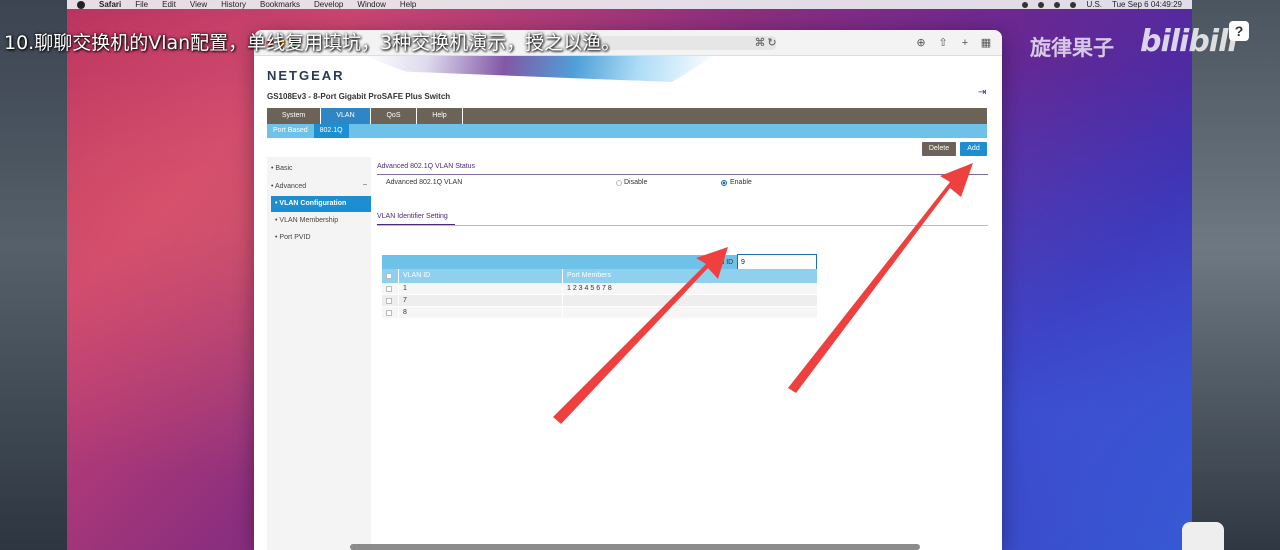 The width and height of the screenshot is (1280, 550). Describe the element at coordinates (619, 183) in the screenshot. I see `disable-radio` at that location.